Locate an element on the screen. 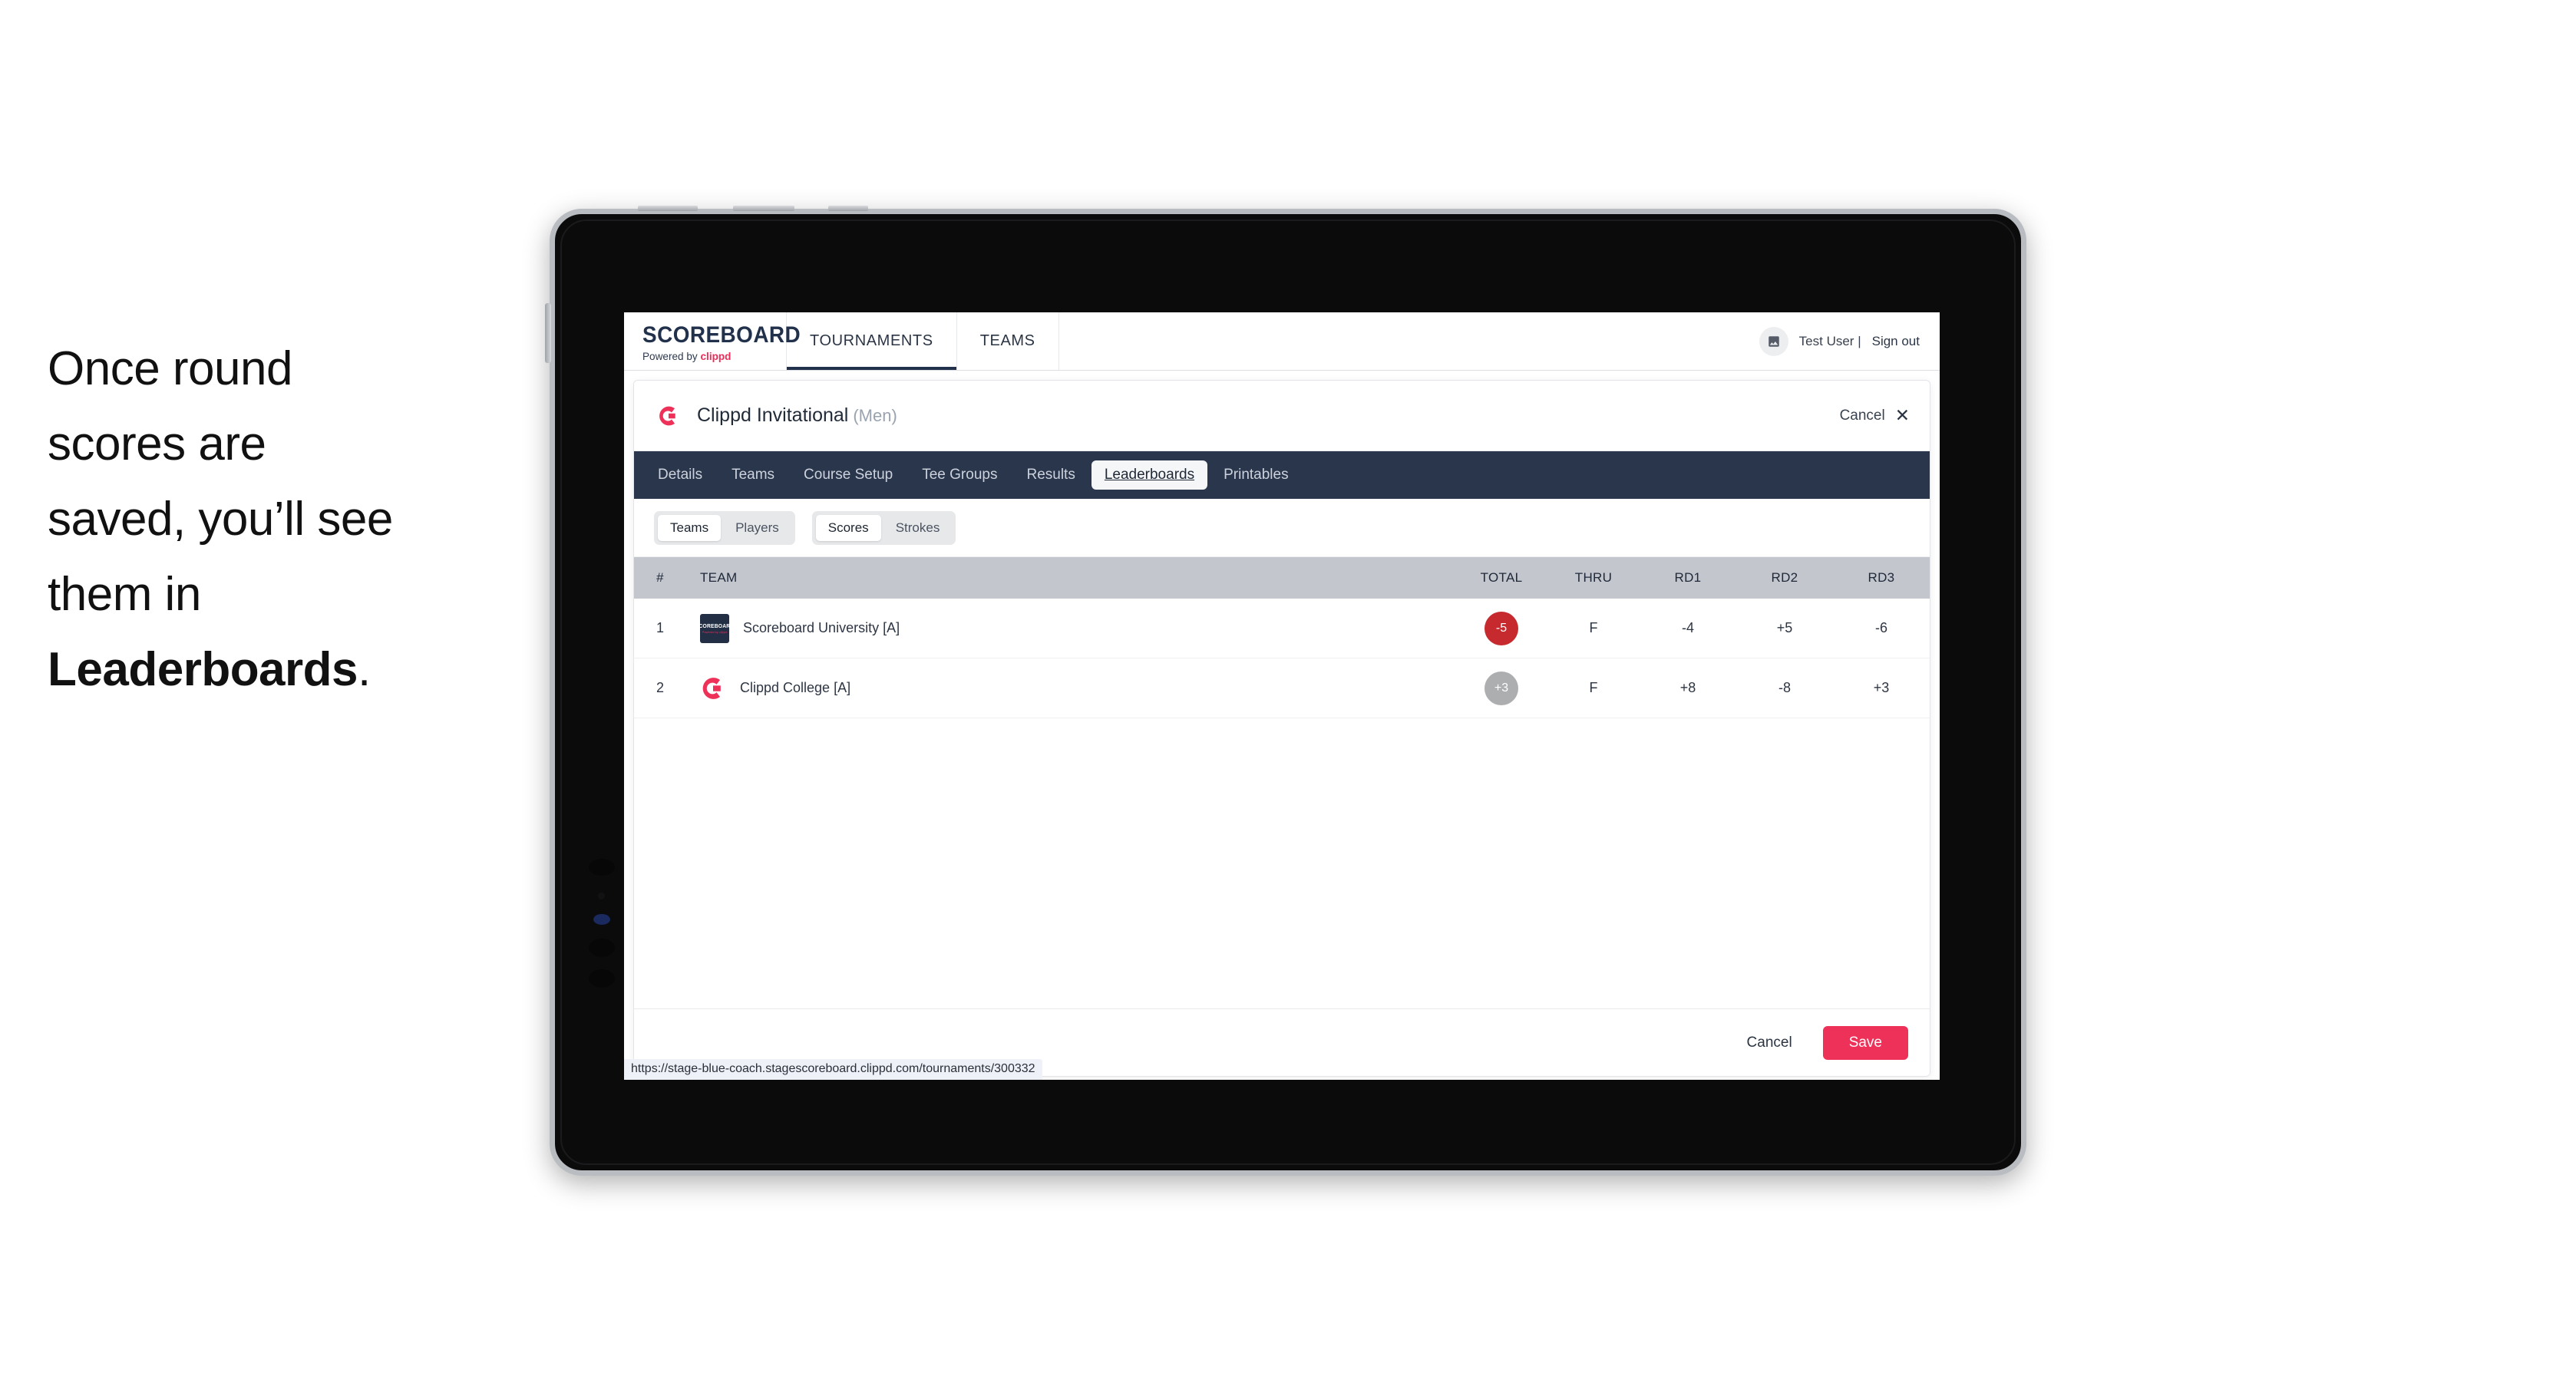  section-tab-printables: Printables is located at coordinates (1256, 475).